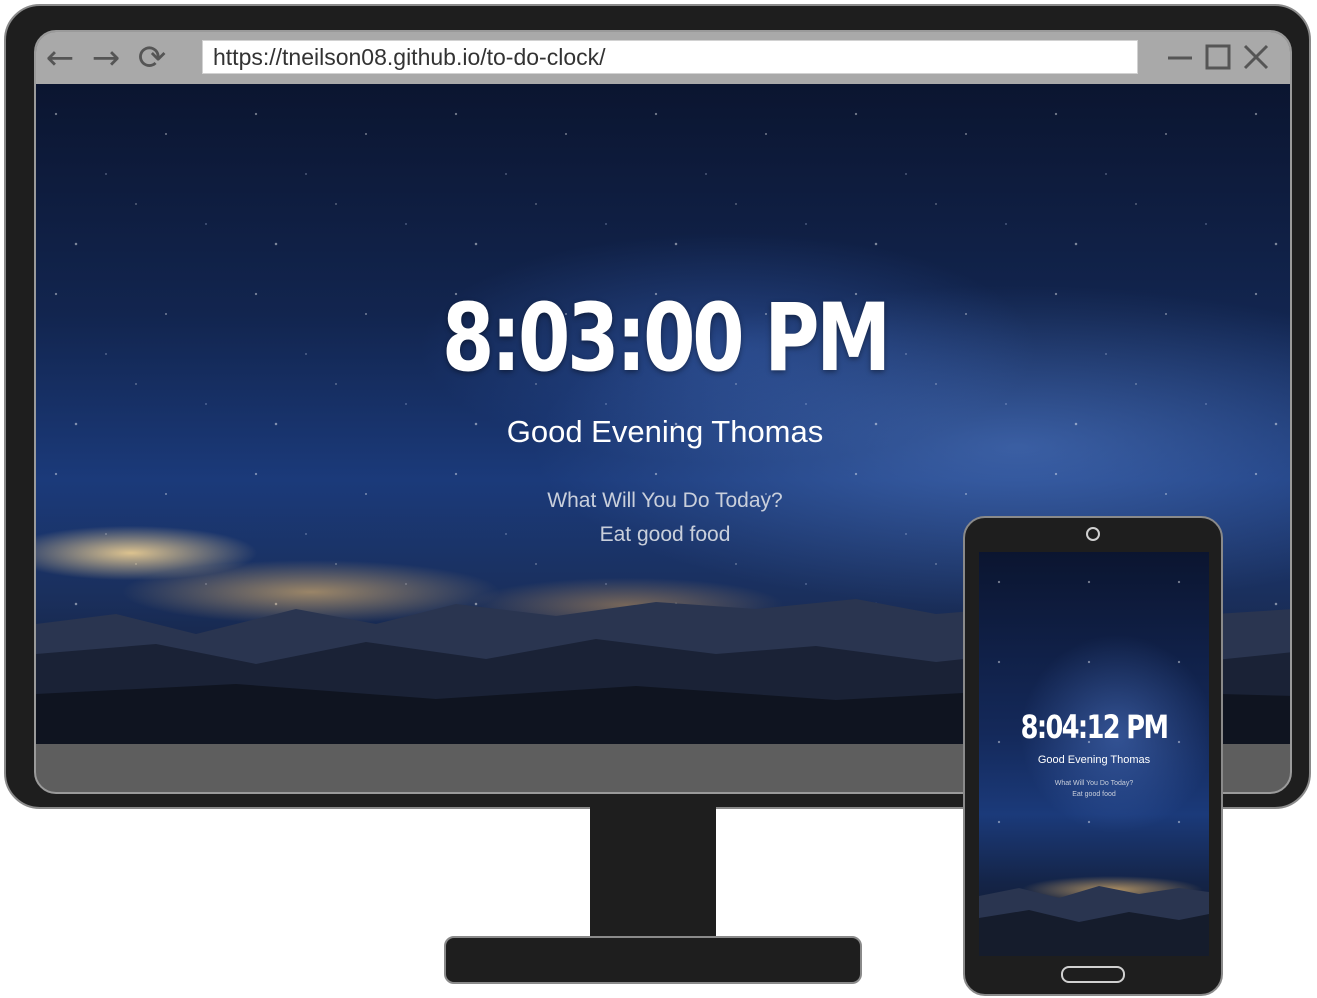 The width and height of the screenshot is (1317, 998). Describe the element at coordinates (1094, 921) in the screenshot. I see `mountain-silhouette` at that location.